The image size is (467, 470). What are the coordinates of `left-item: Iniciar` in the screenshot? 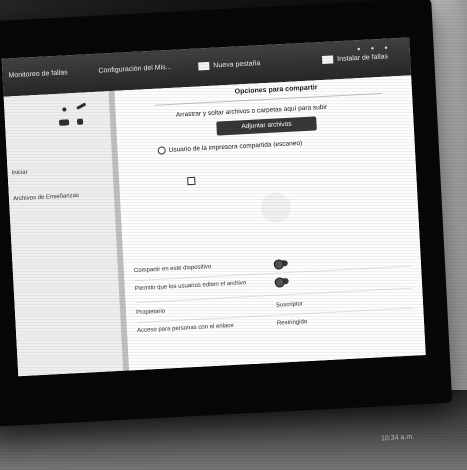 It's located at (20, 173).